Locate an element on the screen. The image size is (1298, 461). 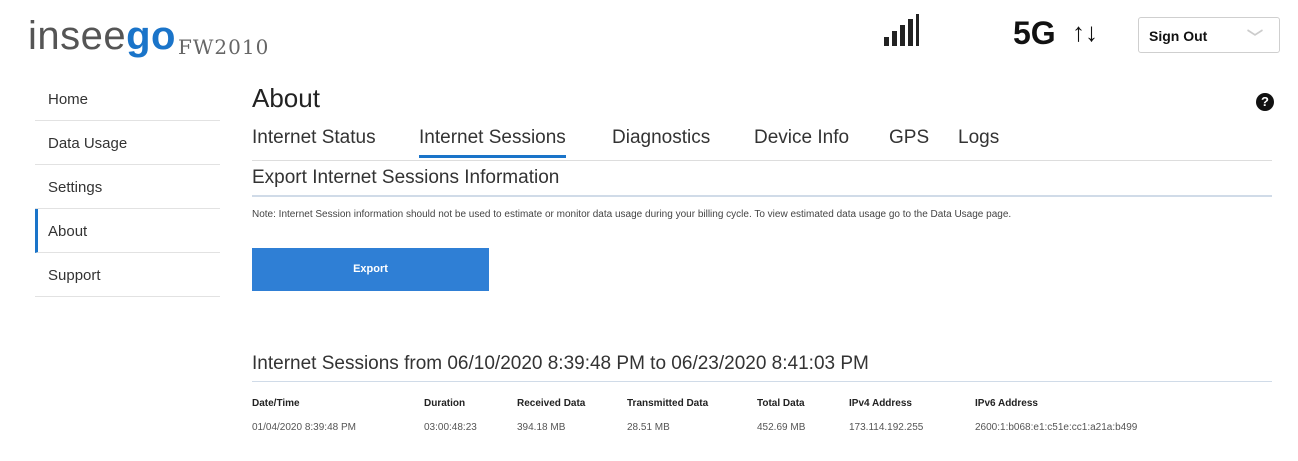
sidebar-item-home: Home is located at coordinates (127, 99).